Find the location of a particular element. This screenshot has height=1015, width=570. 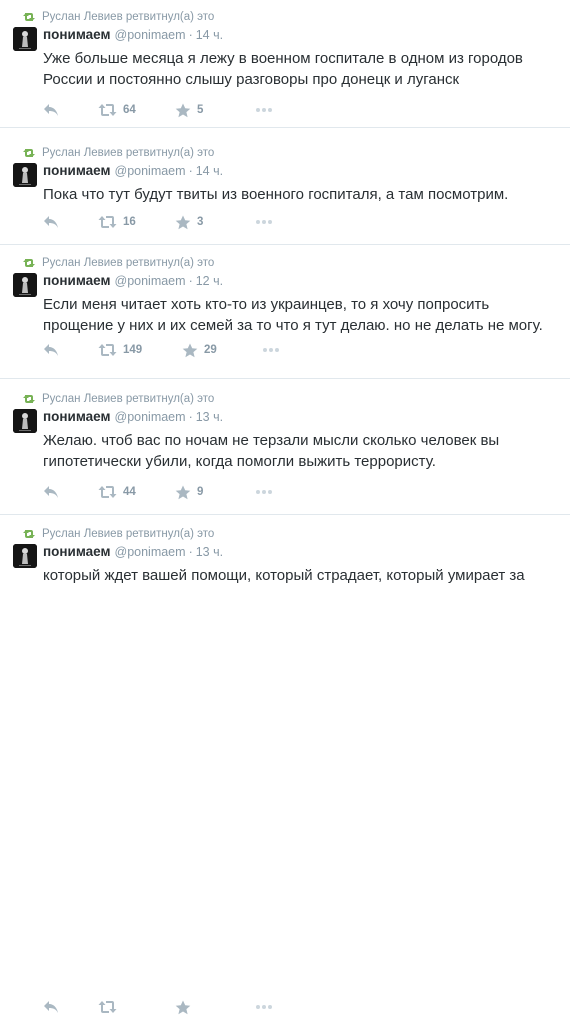

favorite-button is located at coordinates (186, 1007).